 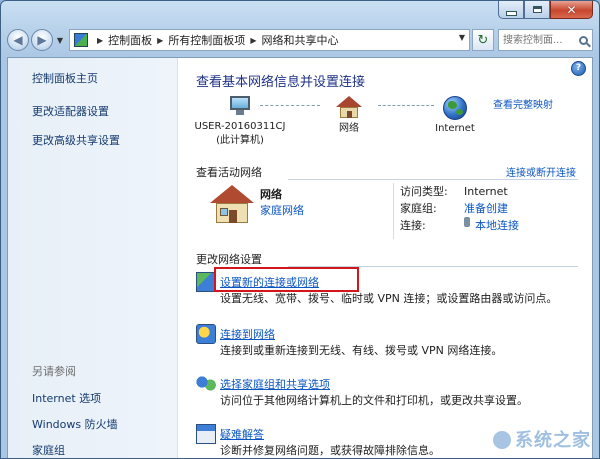 I want to click on network-label: 网络, so click(x=349, y=128).